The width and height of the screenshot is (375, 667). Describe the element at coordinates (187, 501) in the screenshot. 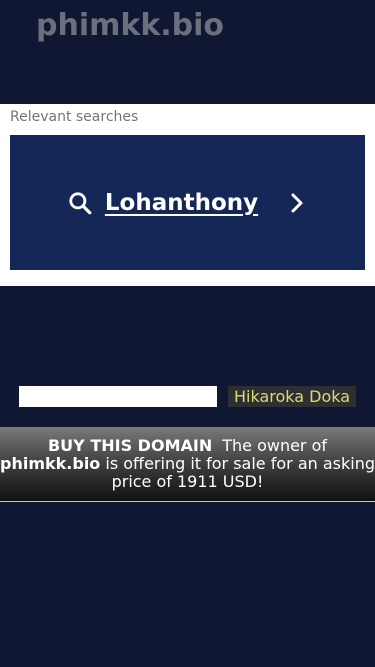

I see `banner-divider` at that location.